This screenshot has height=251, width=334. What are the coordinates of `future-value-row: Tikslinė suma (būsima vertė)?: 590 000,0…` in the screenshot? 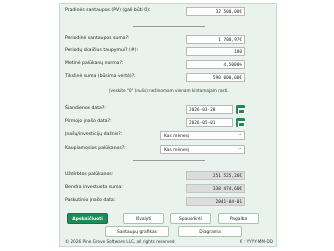 It's located at (169, 77).